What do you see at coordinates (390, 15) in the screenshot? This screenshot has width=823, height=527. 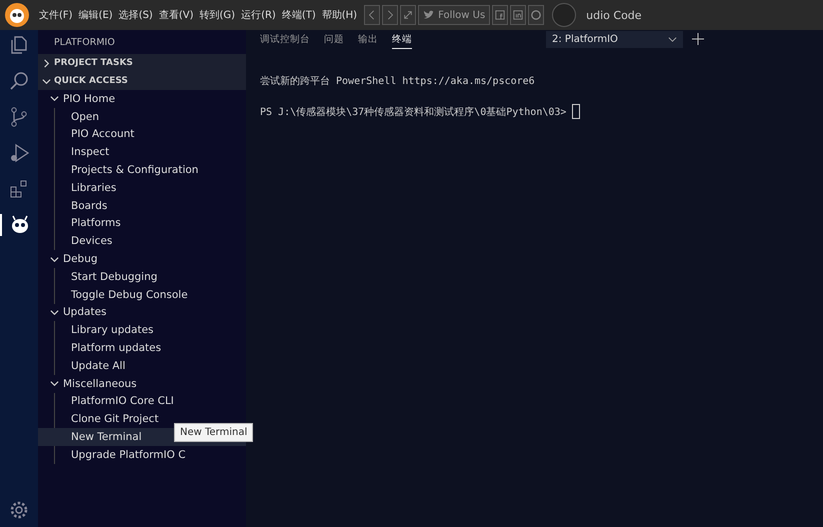 I see `forward-icon` at bounding box center [390, 15].